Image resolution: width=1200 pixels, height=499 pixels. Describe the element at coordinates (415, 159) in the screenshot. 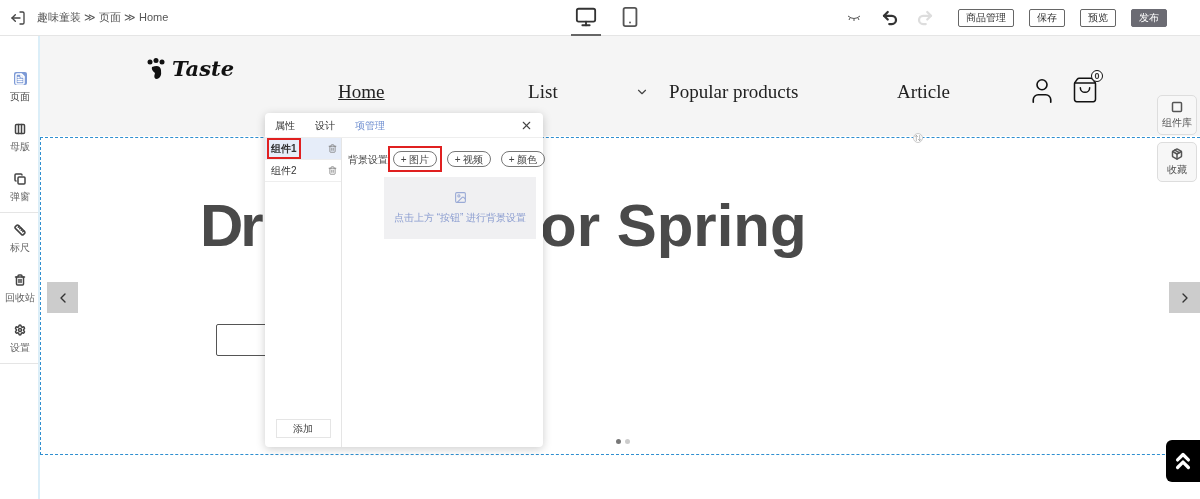

I see `add-background-button: + 图片` at that location.